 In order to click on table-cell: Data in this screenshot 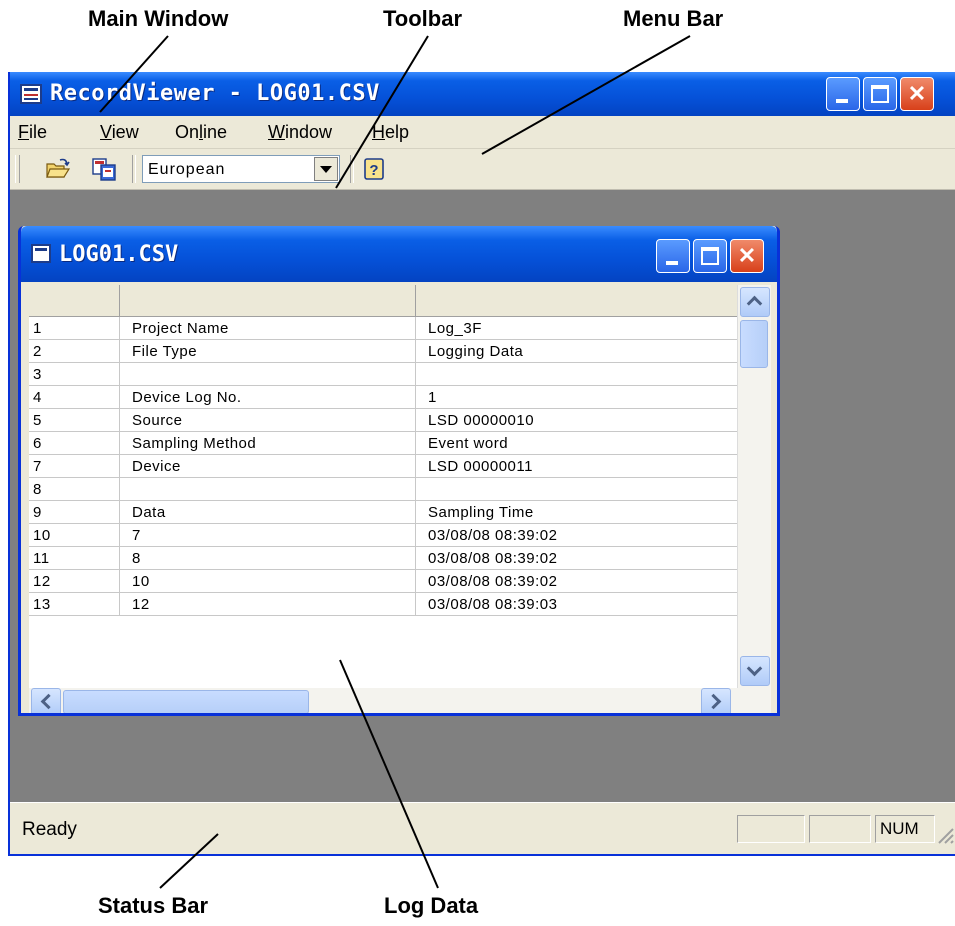, I will do `click(267, 512)`.